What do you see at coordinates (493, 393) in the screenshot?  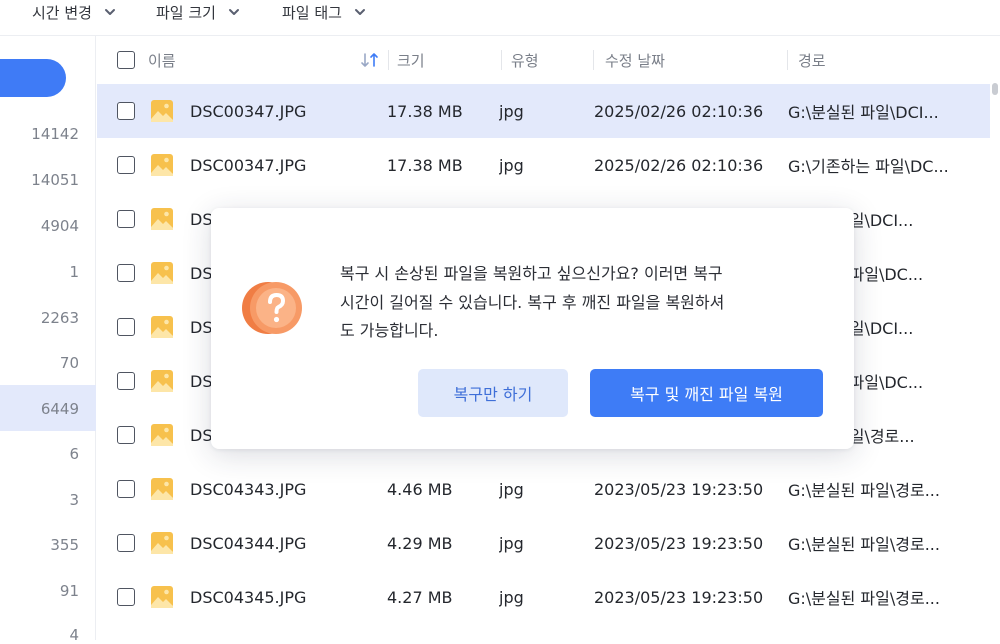 I see `recover-only-button: 복구만 하기` at bounding box center [493, 393].